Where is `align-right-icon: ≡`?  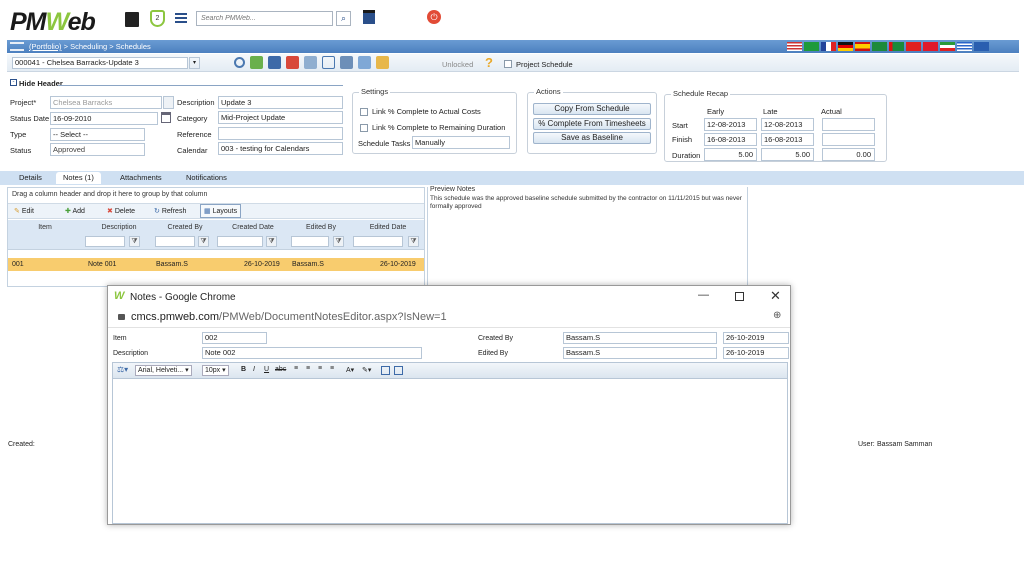
align-right-icon: ≡ is located at coordinates (320, 368).